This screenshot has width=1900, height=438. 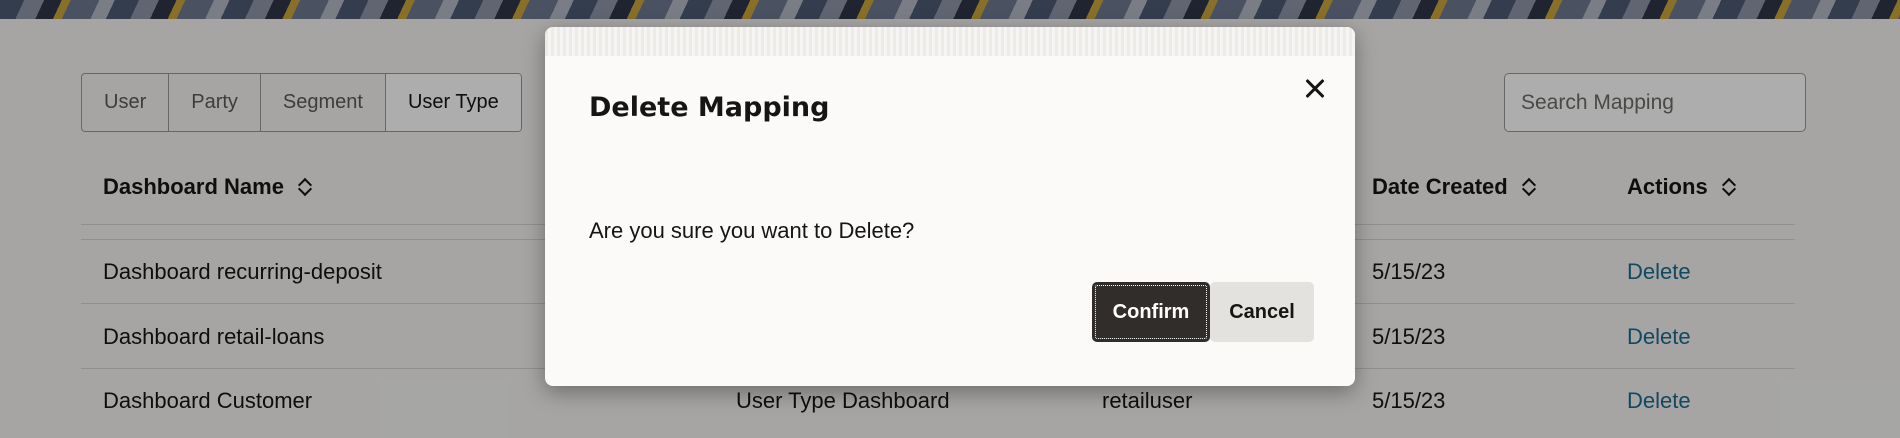 I want to click on dialog-message: Are you sure you want to Delete?, so click(x=752, y=230).